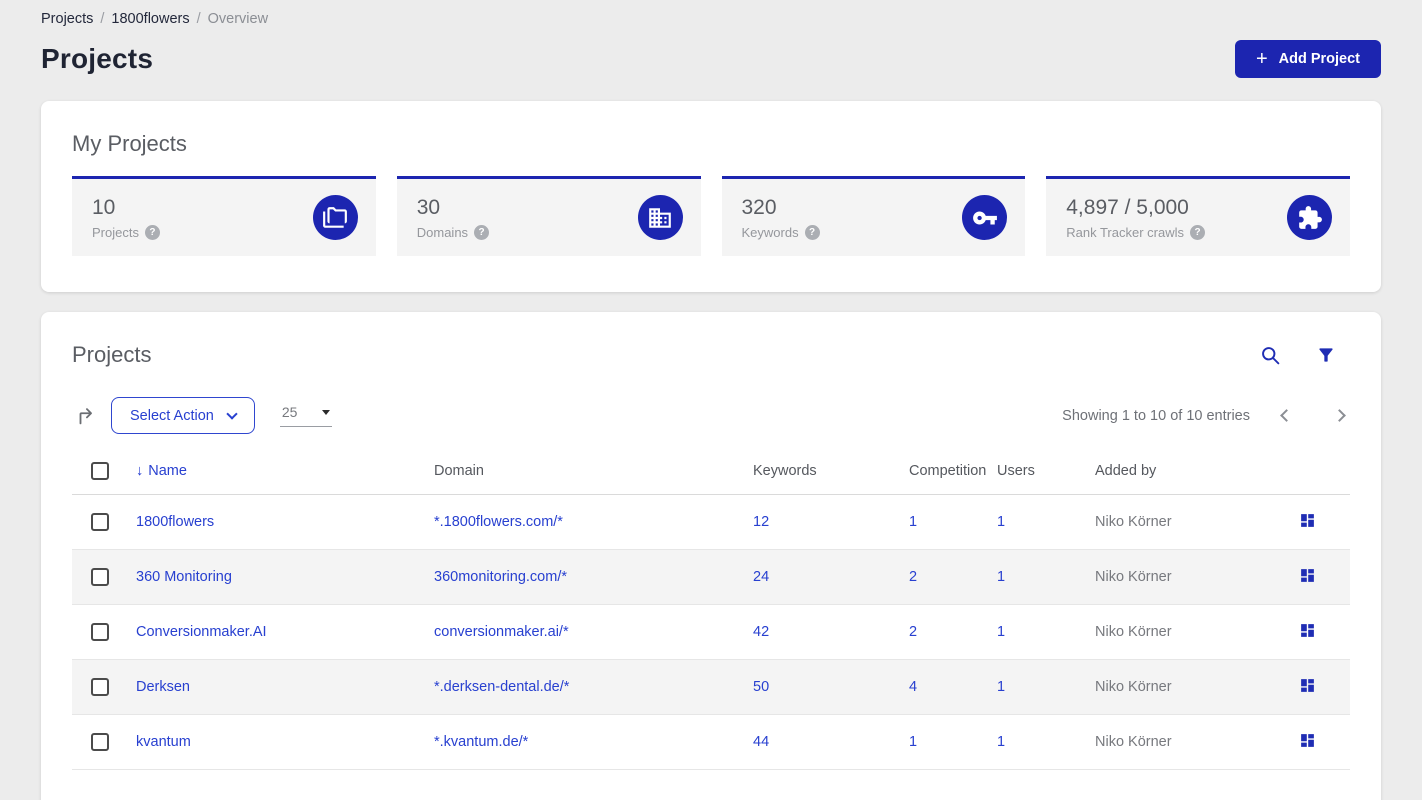 The image size is (1422, 800). Describe the element at coordinates (593, 471) in the screenshot. I see `column-header-domain: Domain` at that location.